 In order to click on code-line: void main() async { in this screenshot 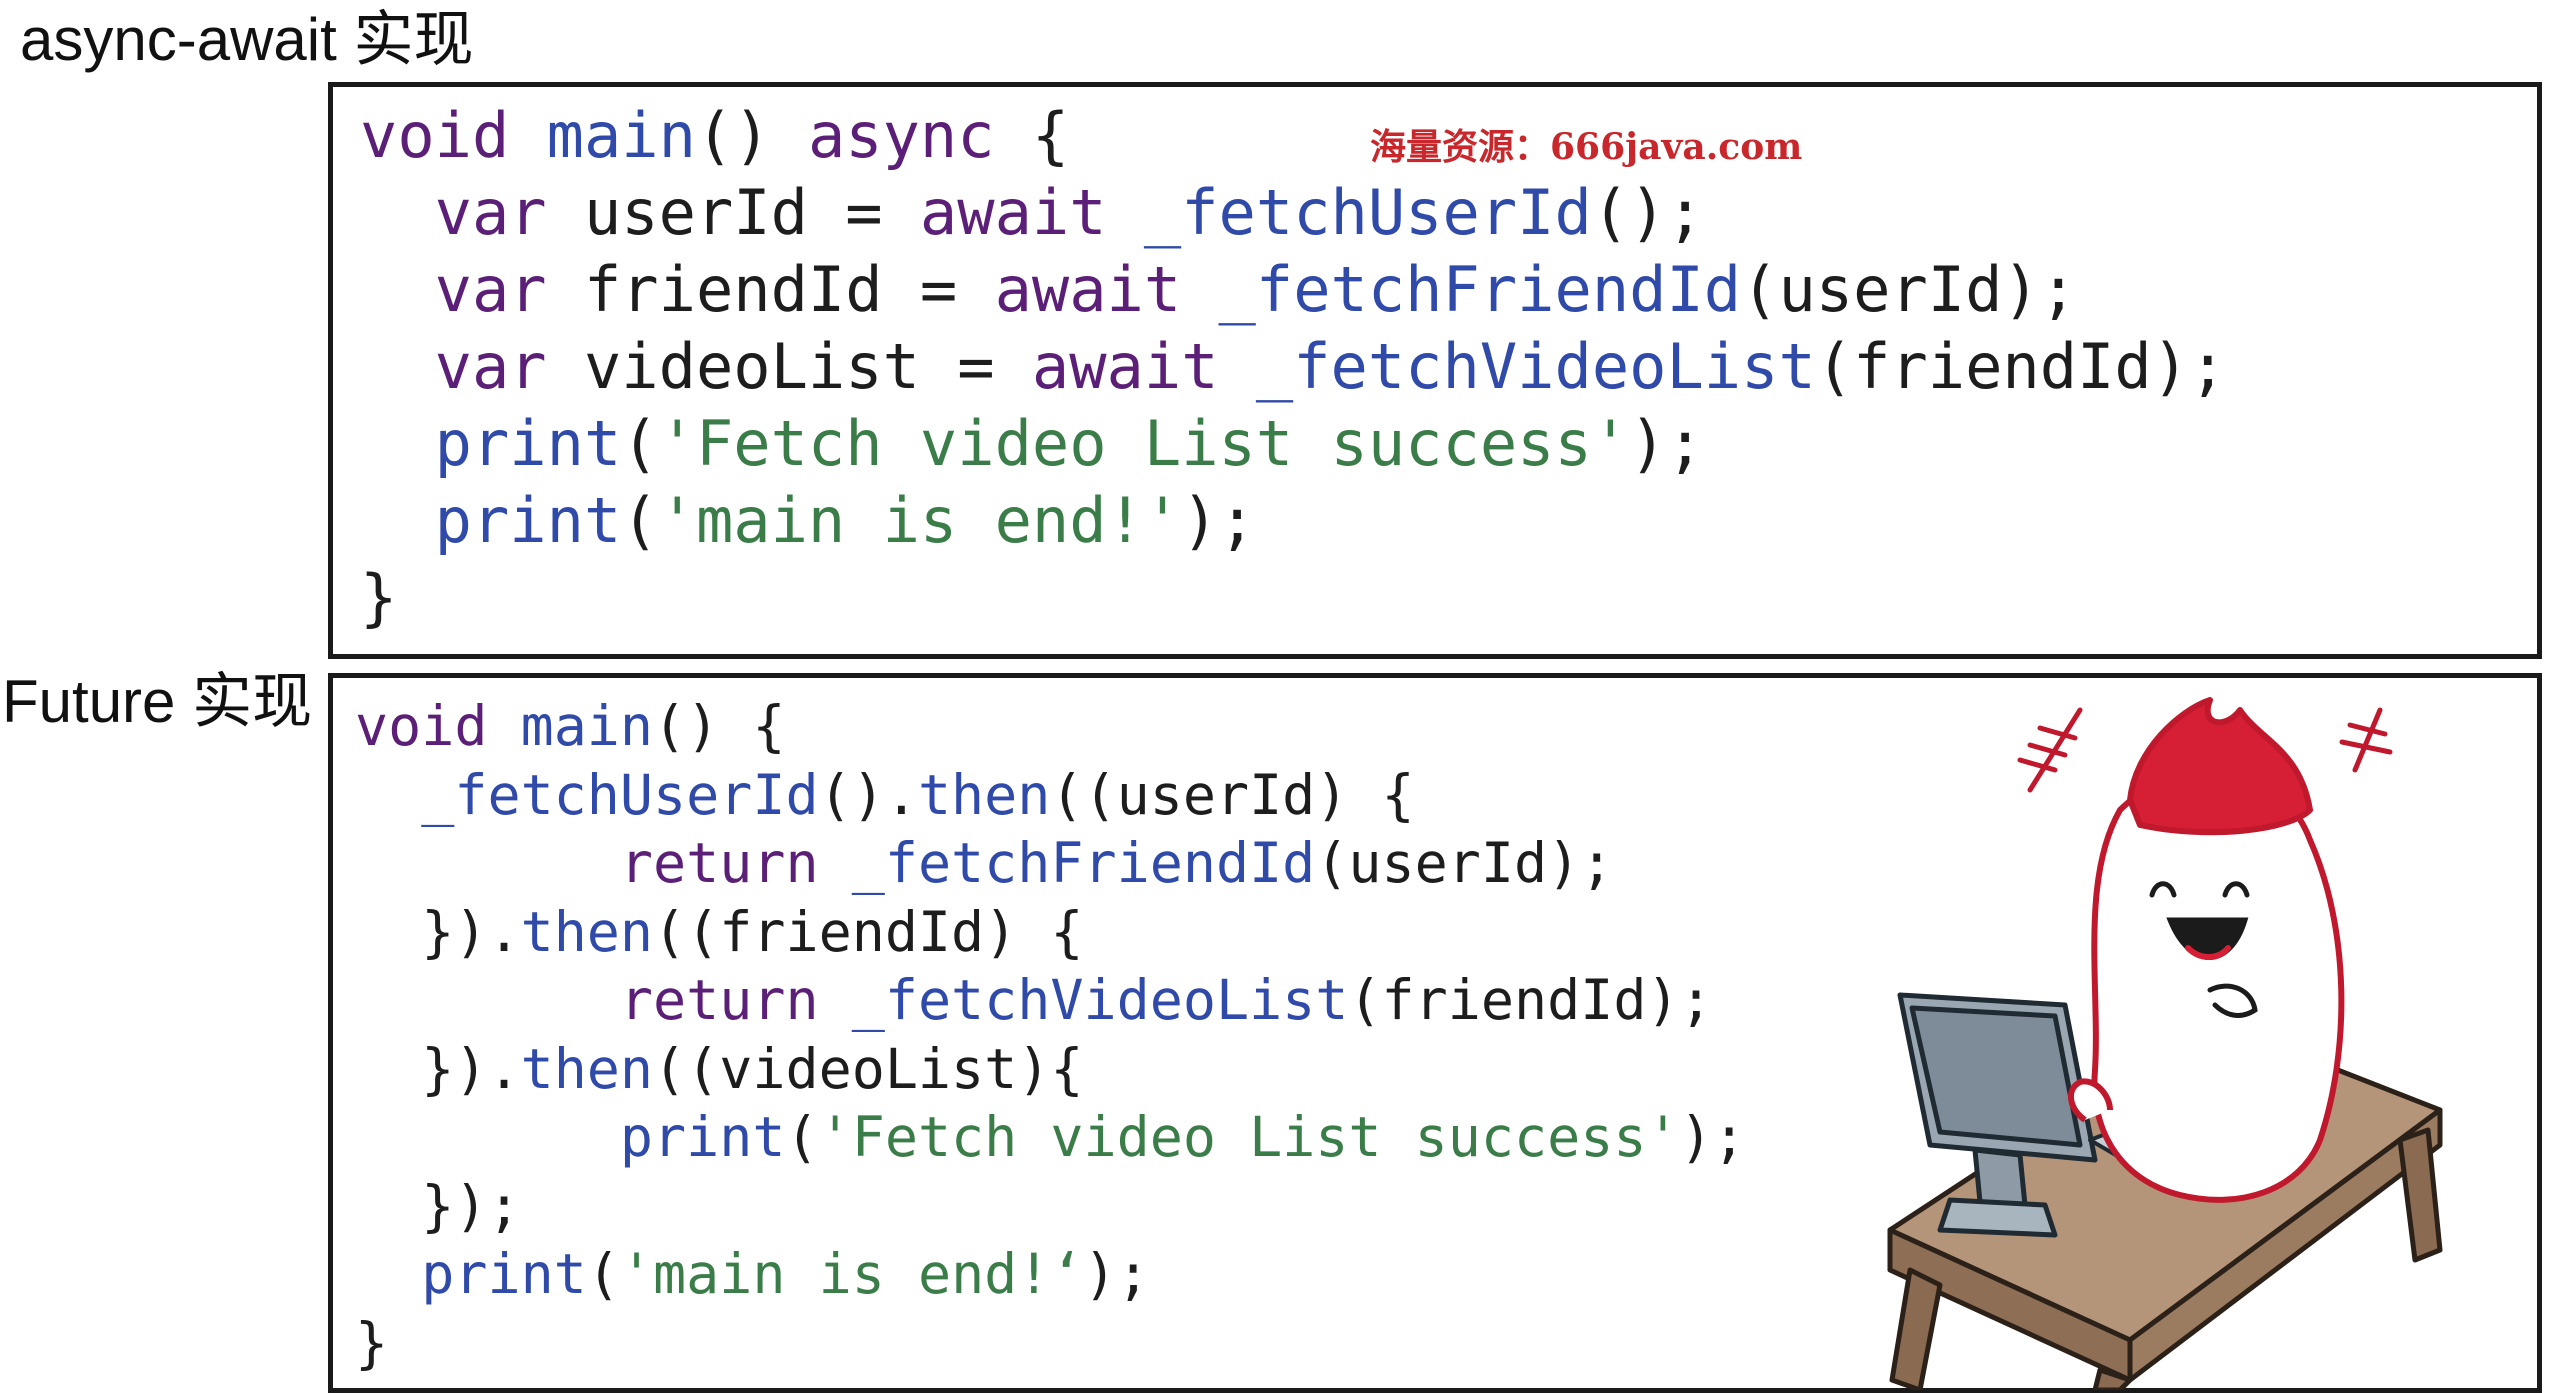, I will do `click(715, 135)`.